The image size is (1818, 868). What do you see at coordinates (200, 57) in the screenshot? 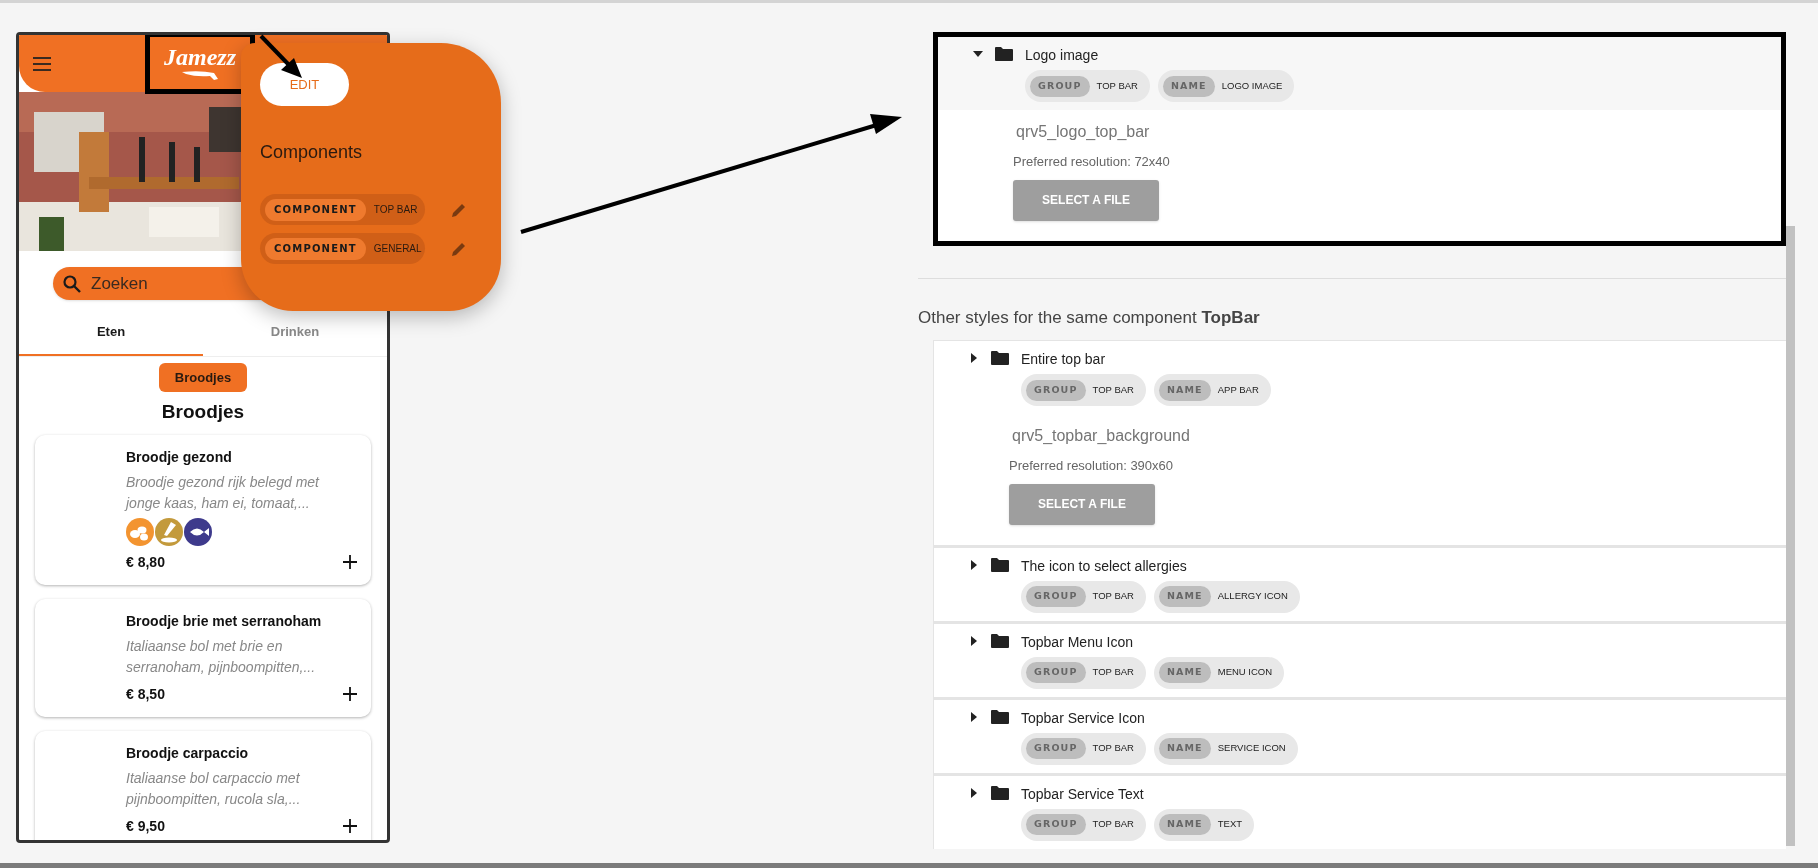
I see `logo: Jamezz` at bounding box center [200, 57].